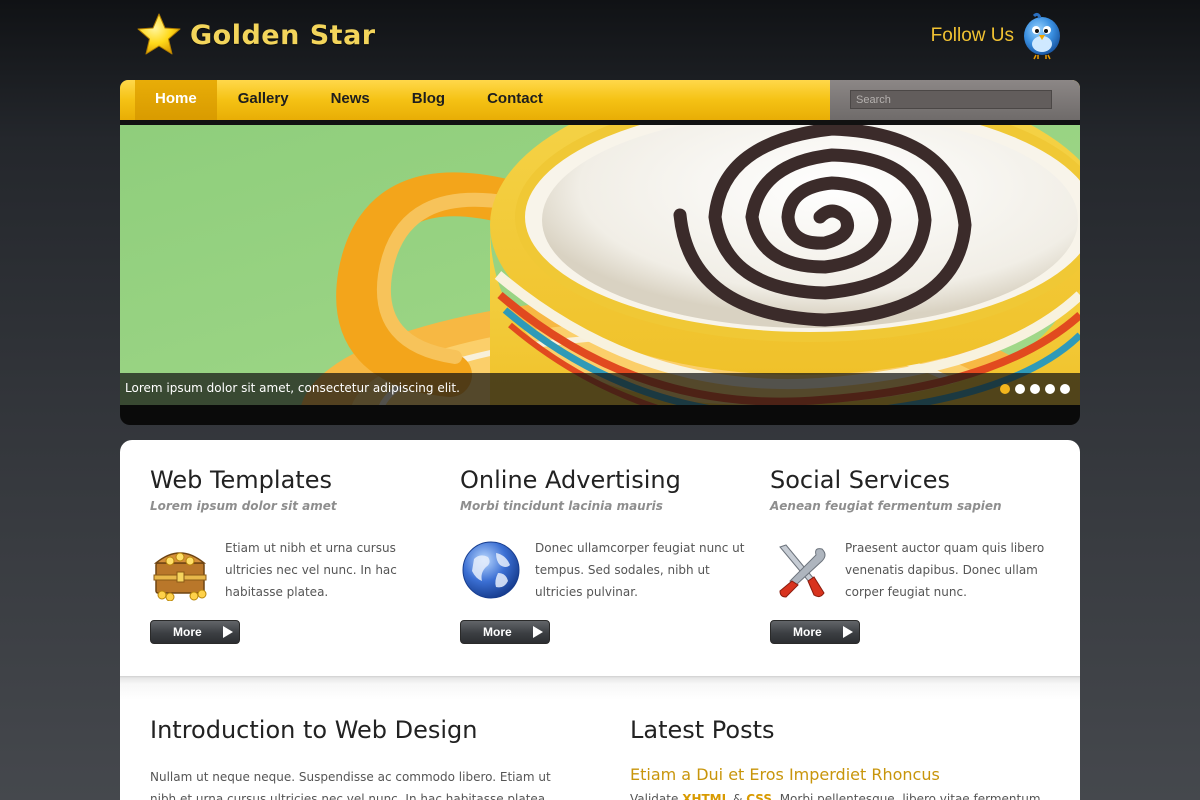  What do you see at coordinates (159, 34) in the screenshot?
I see `star-logo-icon` at bounding box center [159, 34].